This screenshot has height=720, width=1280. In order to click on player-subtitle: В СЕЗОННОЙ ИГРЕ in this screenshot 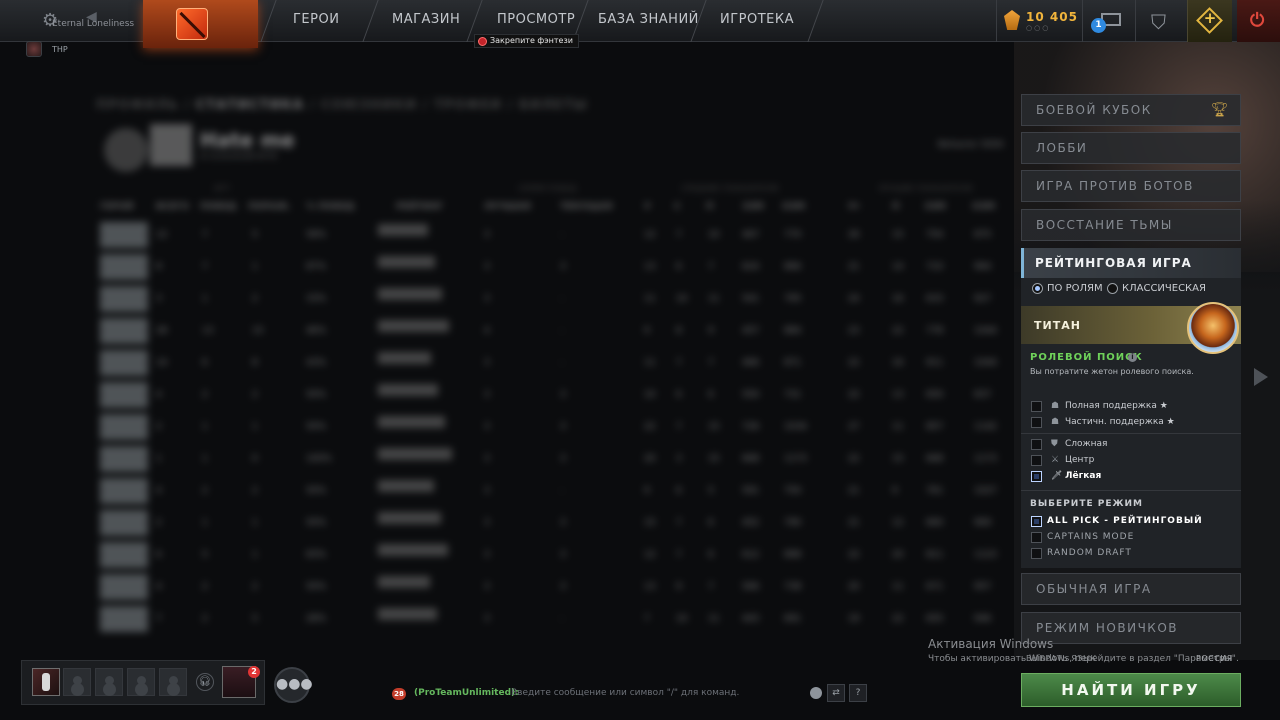, I will do `click(239, 156)`.